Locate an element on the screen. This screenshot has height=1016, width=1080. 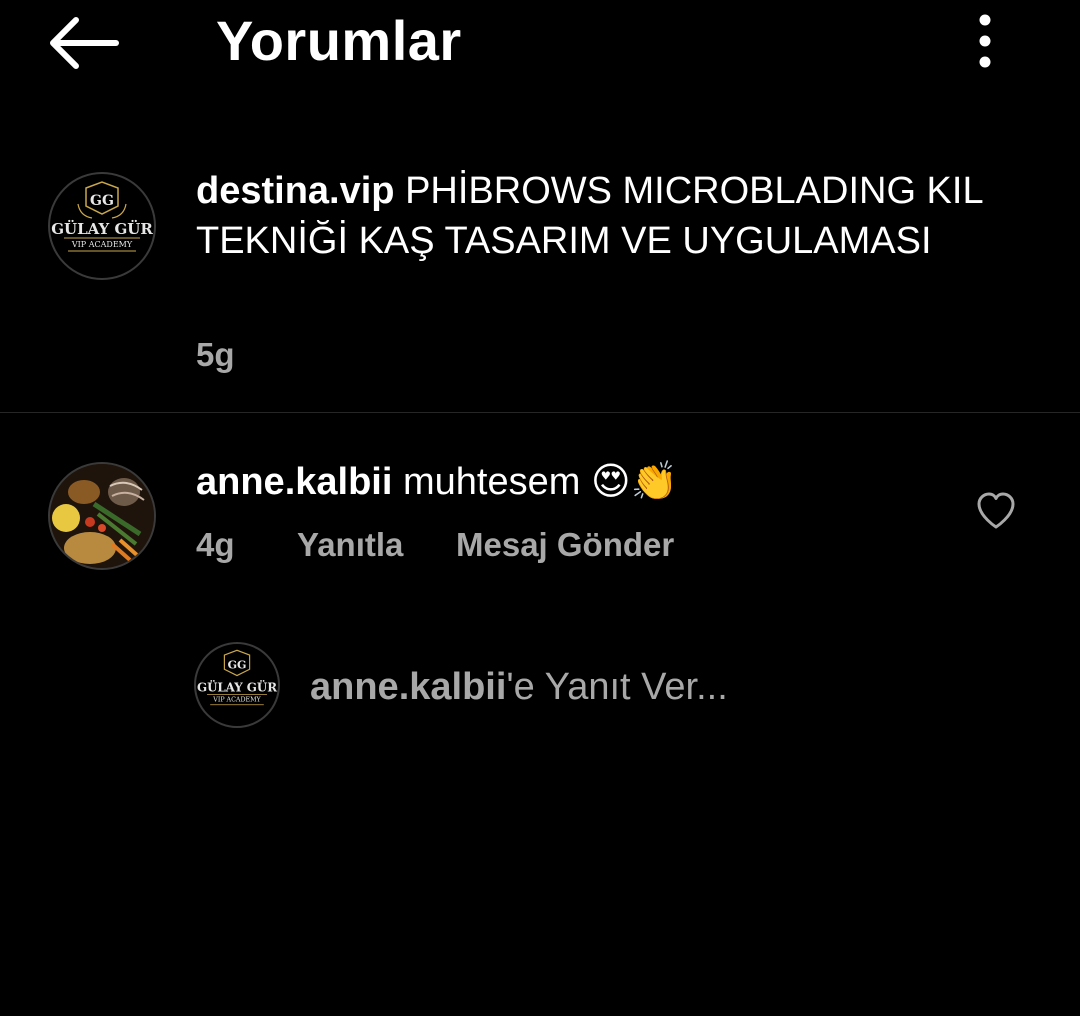
divider is located at coordinates (540, 412).